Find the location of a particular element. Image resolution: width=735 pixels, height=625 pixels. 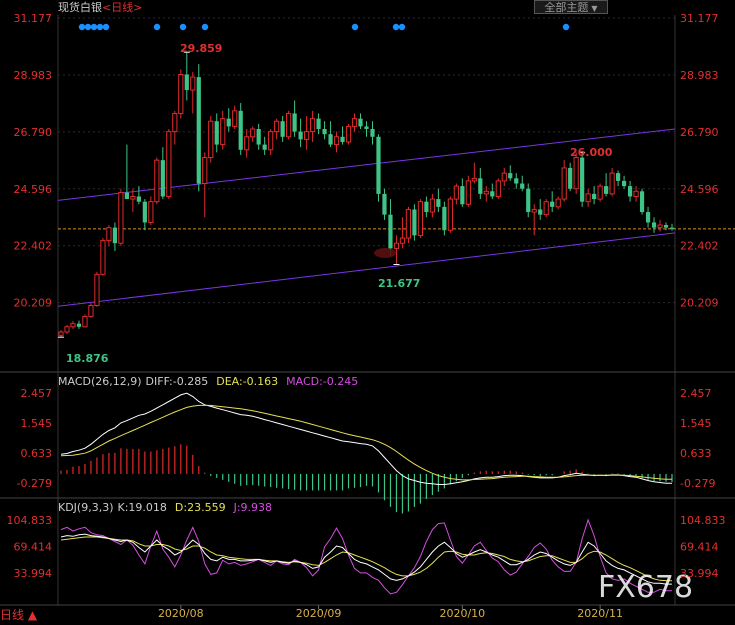

theme-dropdown-button: 全部主题 ▼ is located at coordinates (571, 7).